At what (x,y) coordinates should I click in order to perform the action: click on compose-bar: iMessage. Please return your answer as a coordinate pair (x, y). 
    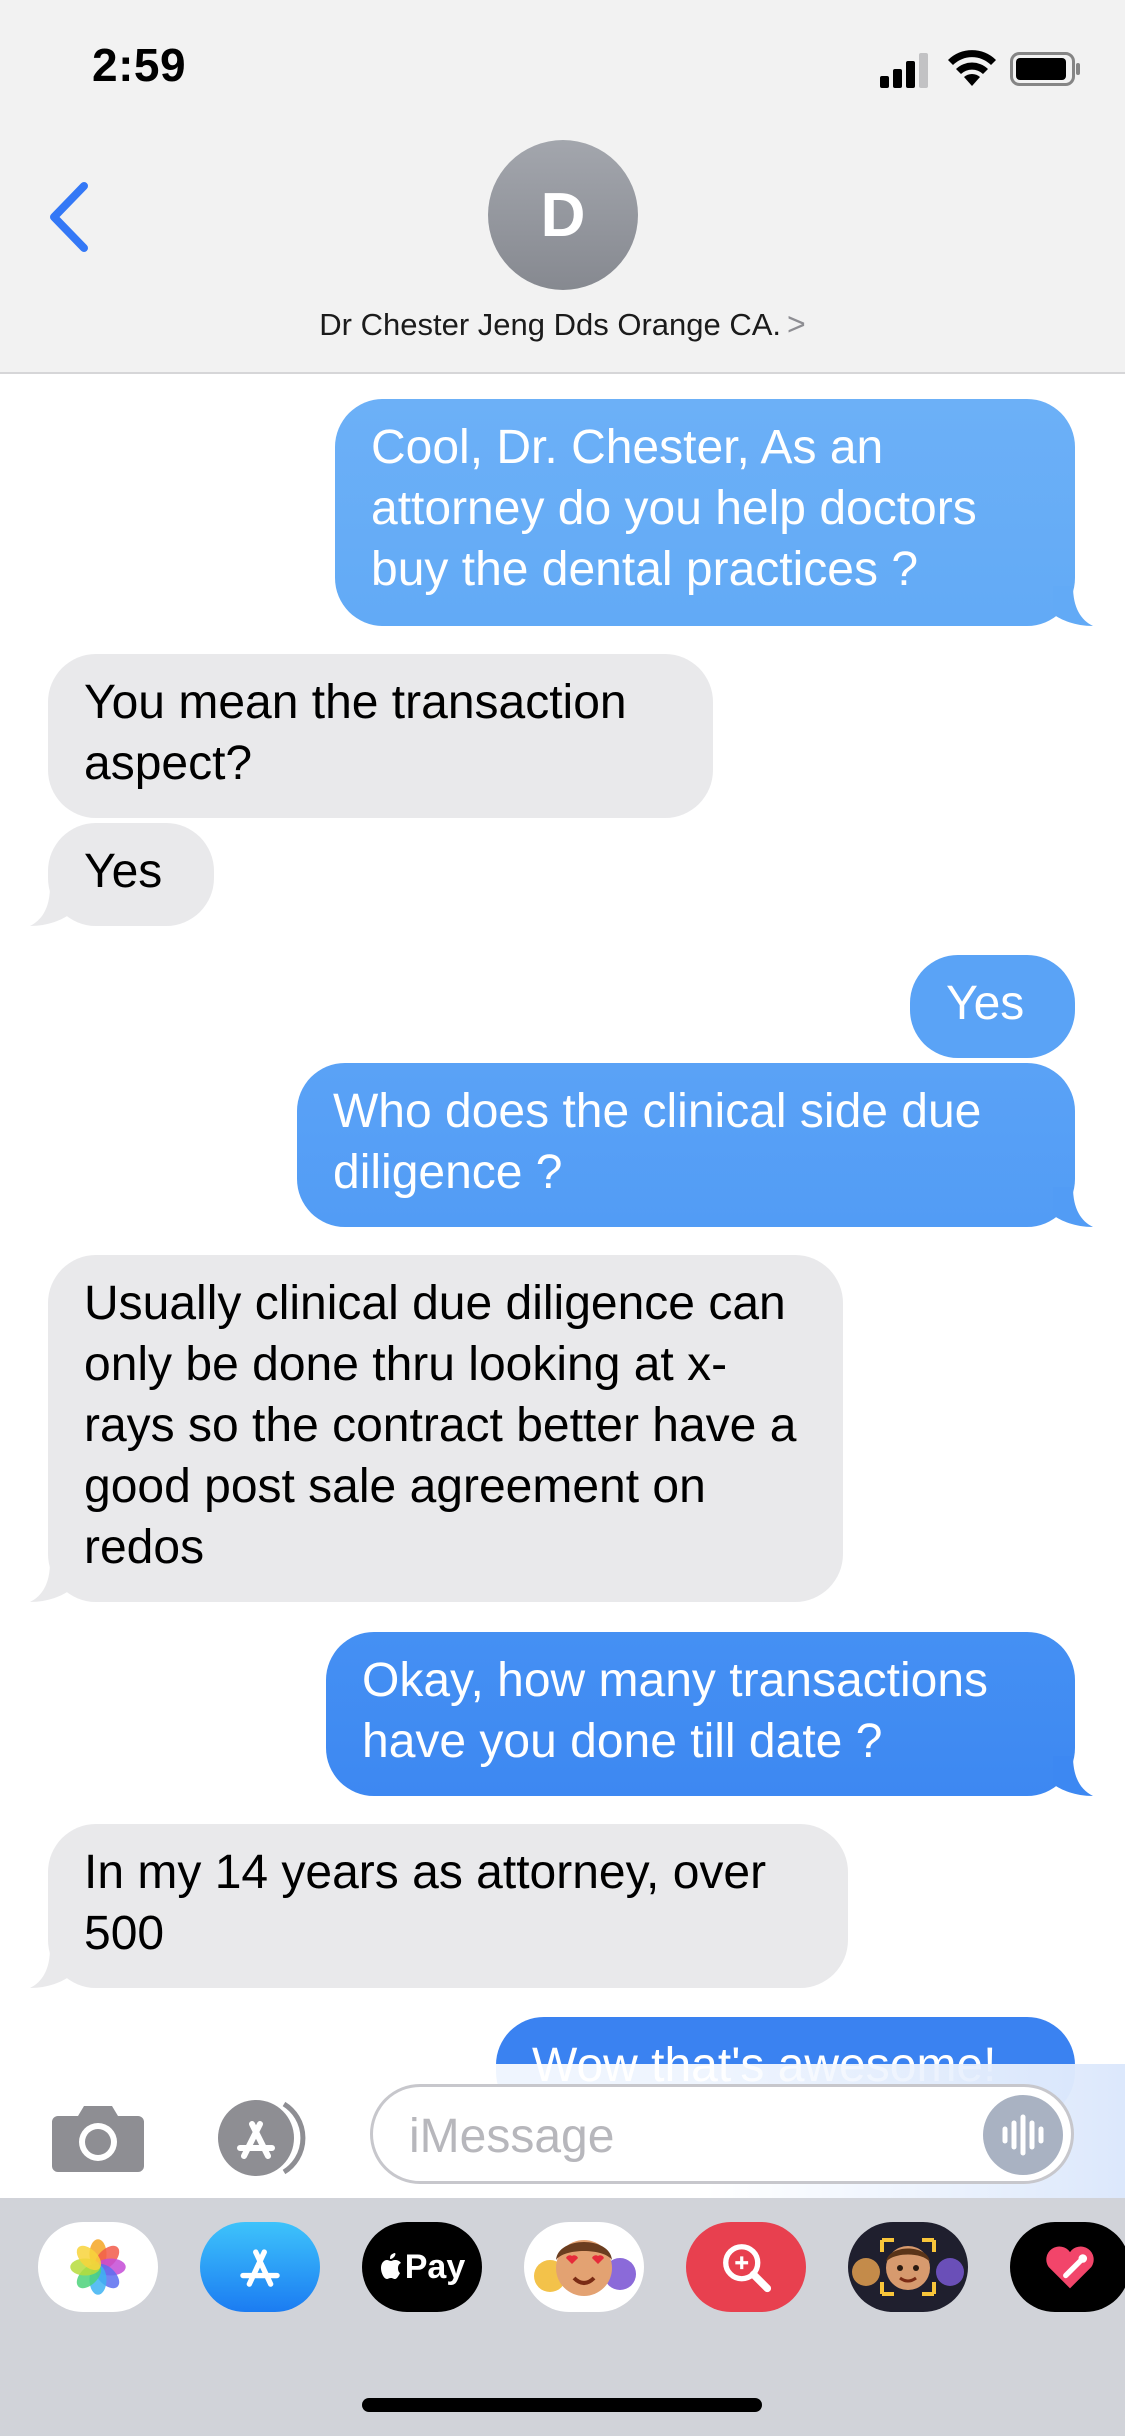
    Looking at the image, I should click on (562, 2131).